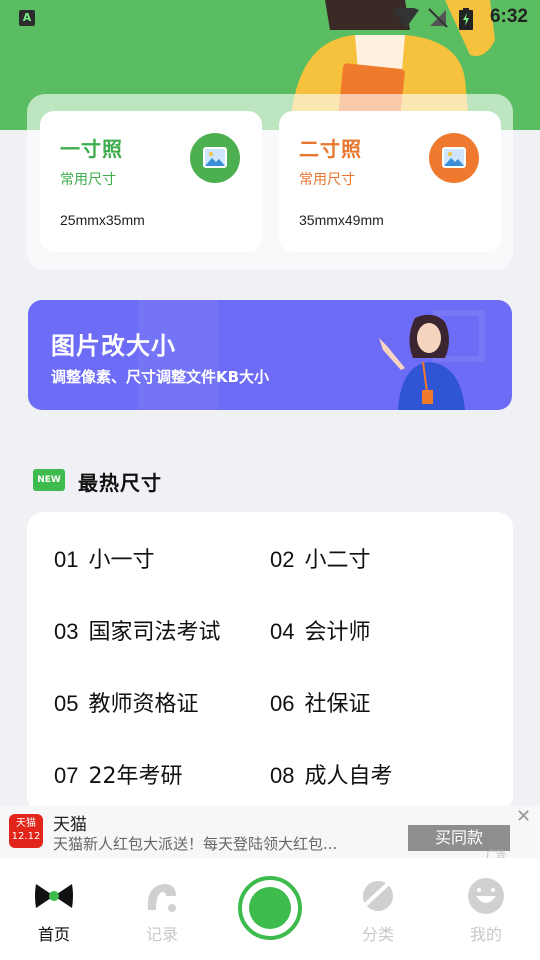  Describe the element at coordinates (54, 909) in the screenshot. I see `tab-home: 首页` at that location.